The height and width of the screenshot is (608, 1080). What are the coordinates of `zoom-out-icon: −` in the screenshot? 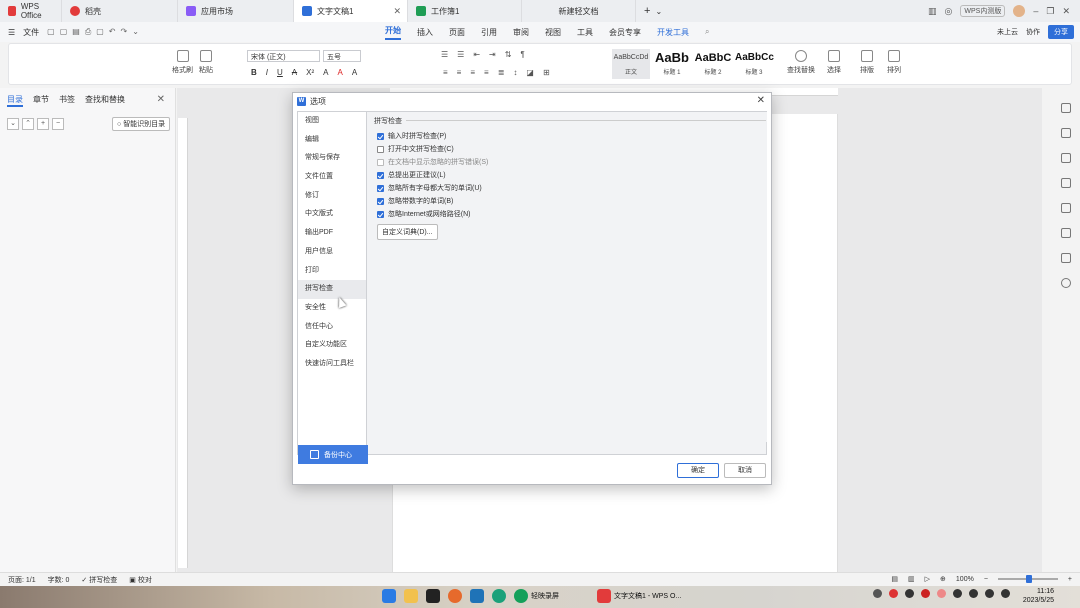 It's located at (986, 579).